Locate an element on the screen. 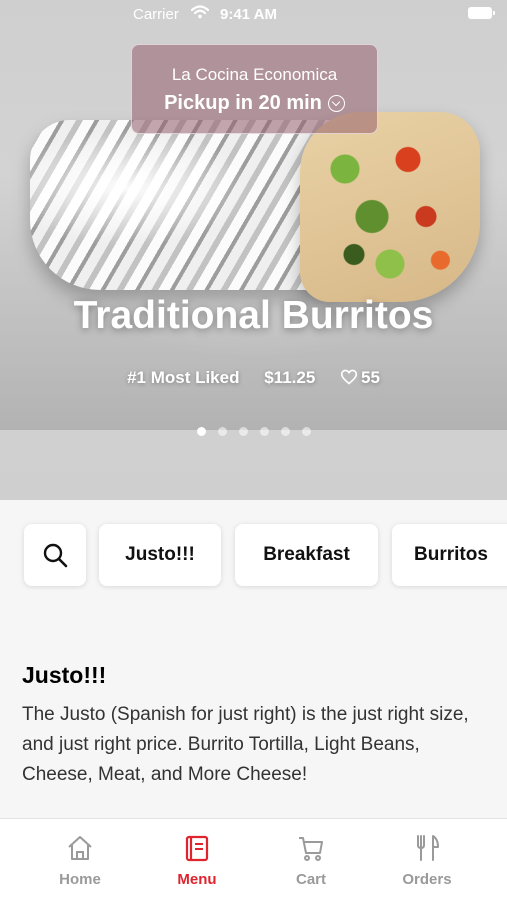  tab-home: Home is located at coordinates (80, 860).